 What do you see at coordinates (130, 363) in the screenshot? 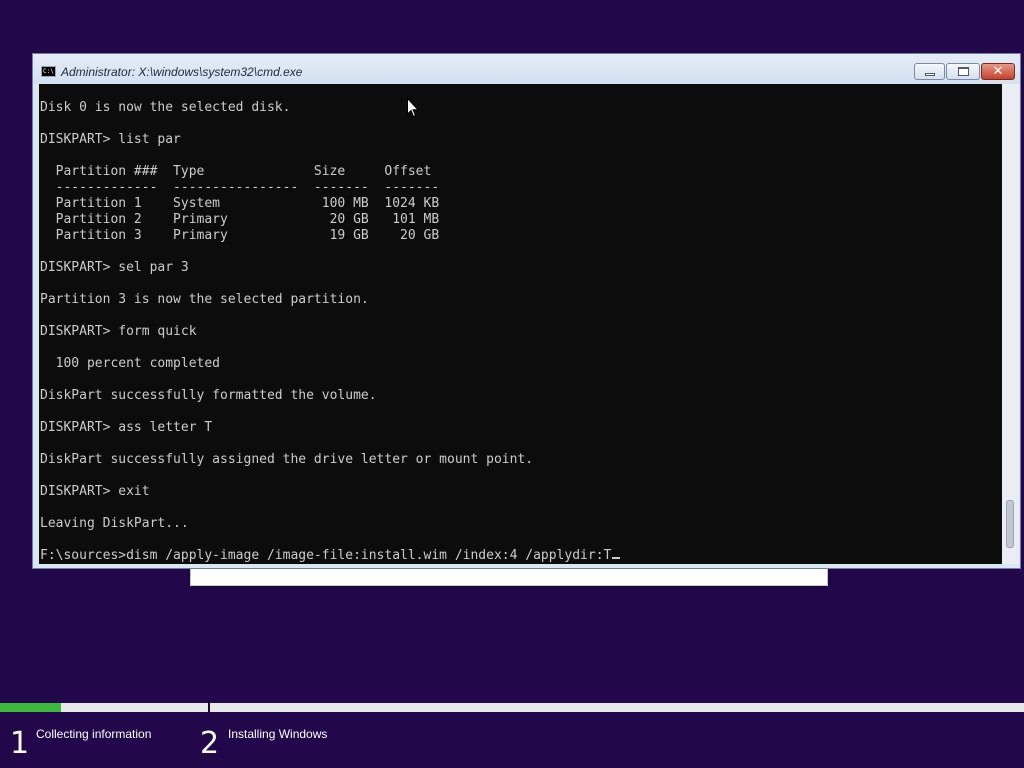
I see `console-line: 100 percent completed` at bounding box center [130, 363].